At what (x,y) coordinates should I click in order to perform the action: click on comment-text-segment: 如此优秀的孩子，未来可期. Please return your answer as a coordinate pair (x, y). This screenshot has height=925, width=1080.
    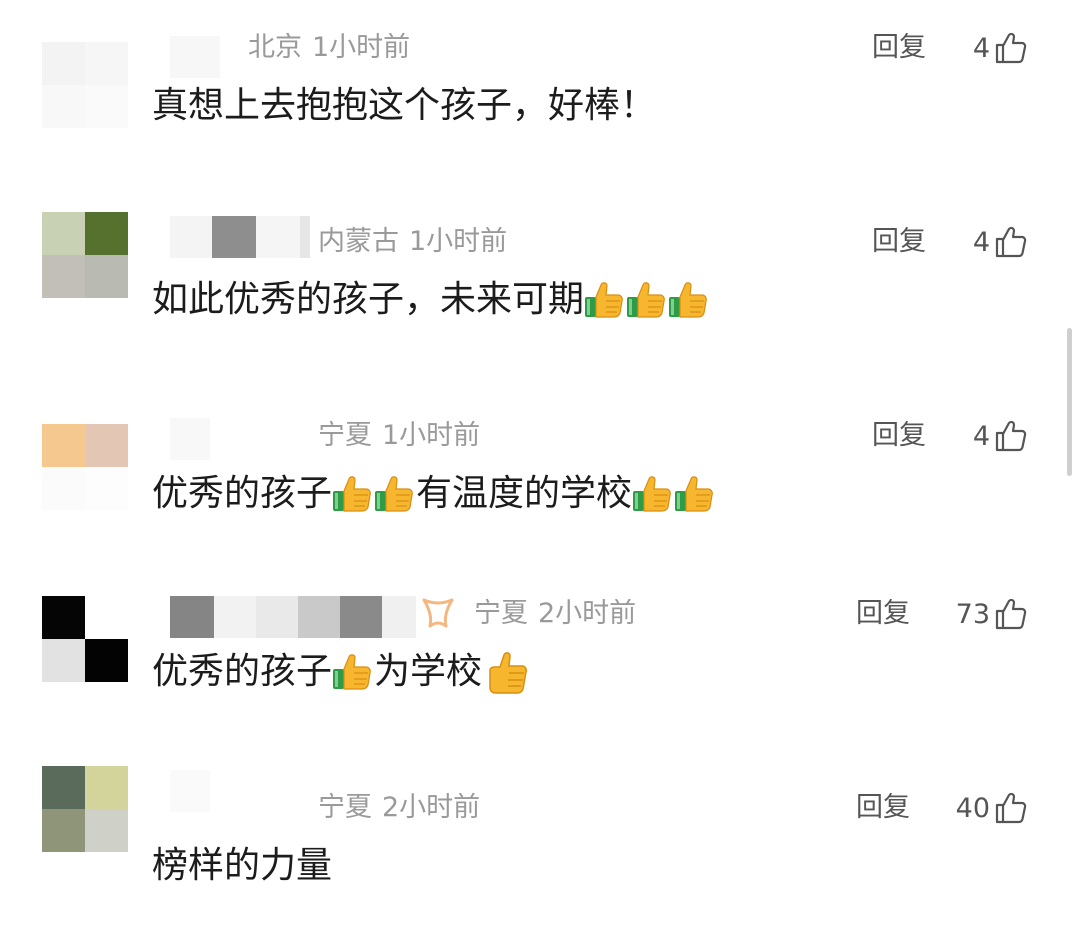
    Looking at the image, I should click on (368, 299).